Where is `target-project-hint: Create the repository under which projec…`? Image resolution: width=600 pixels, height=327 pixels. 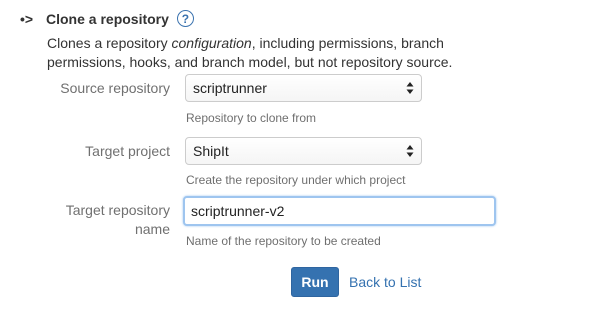
target-project-hint: Create the repository under which projec… is located at coordinates (296, 180).